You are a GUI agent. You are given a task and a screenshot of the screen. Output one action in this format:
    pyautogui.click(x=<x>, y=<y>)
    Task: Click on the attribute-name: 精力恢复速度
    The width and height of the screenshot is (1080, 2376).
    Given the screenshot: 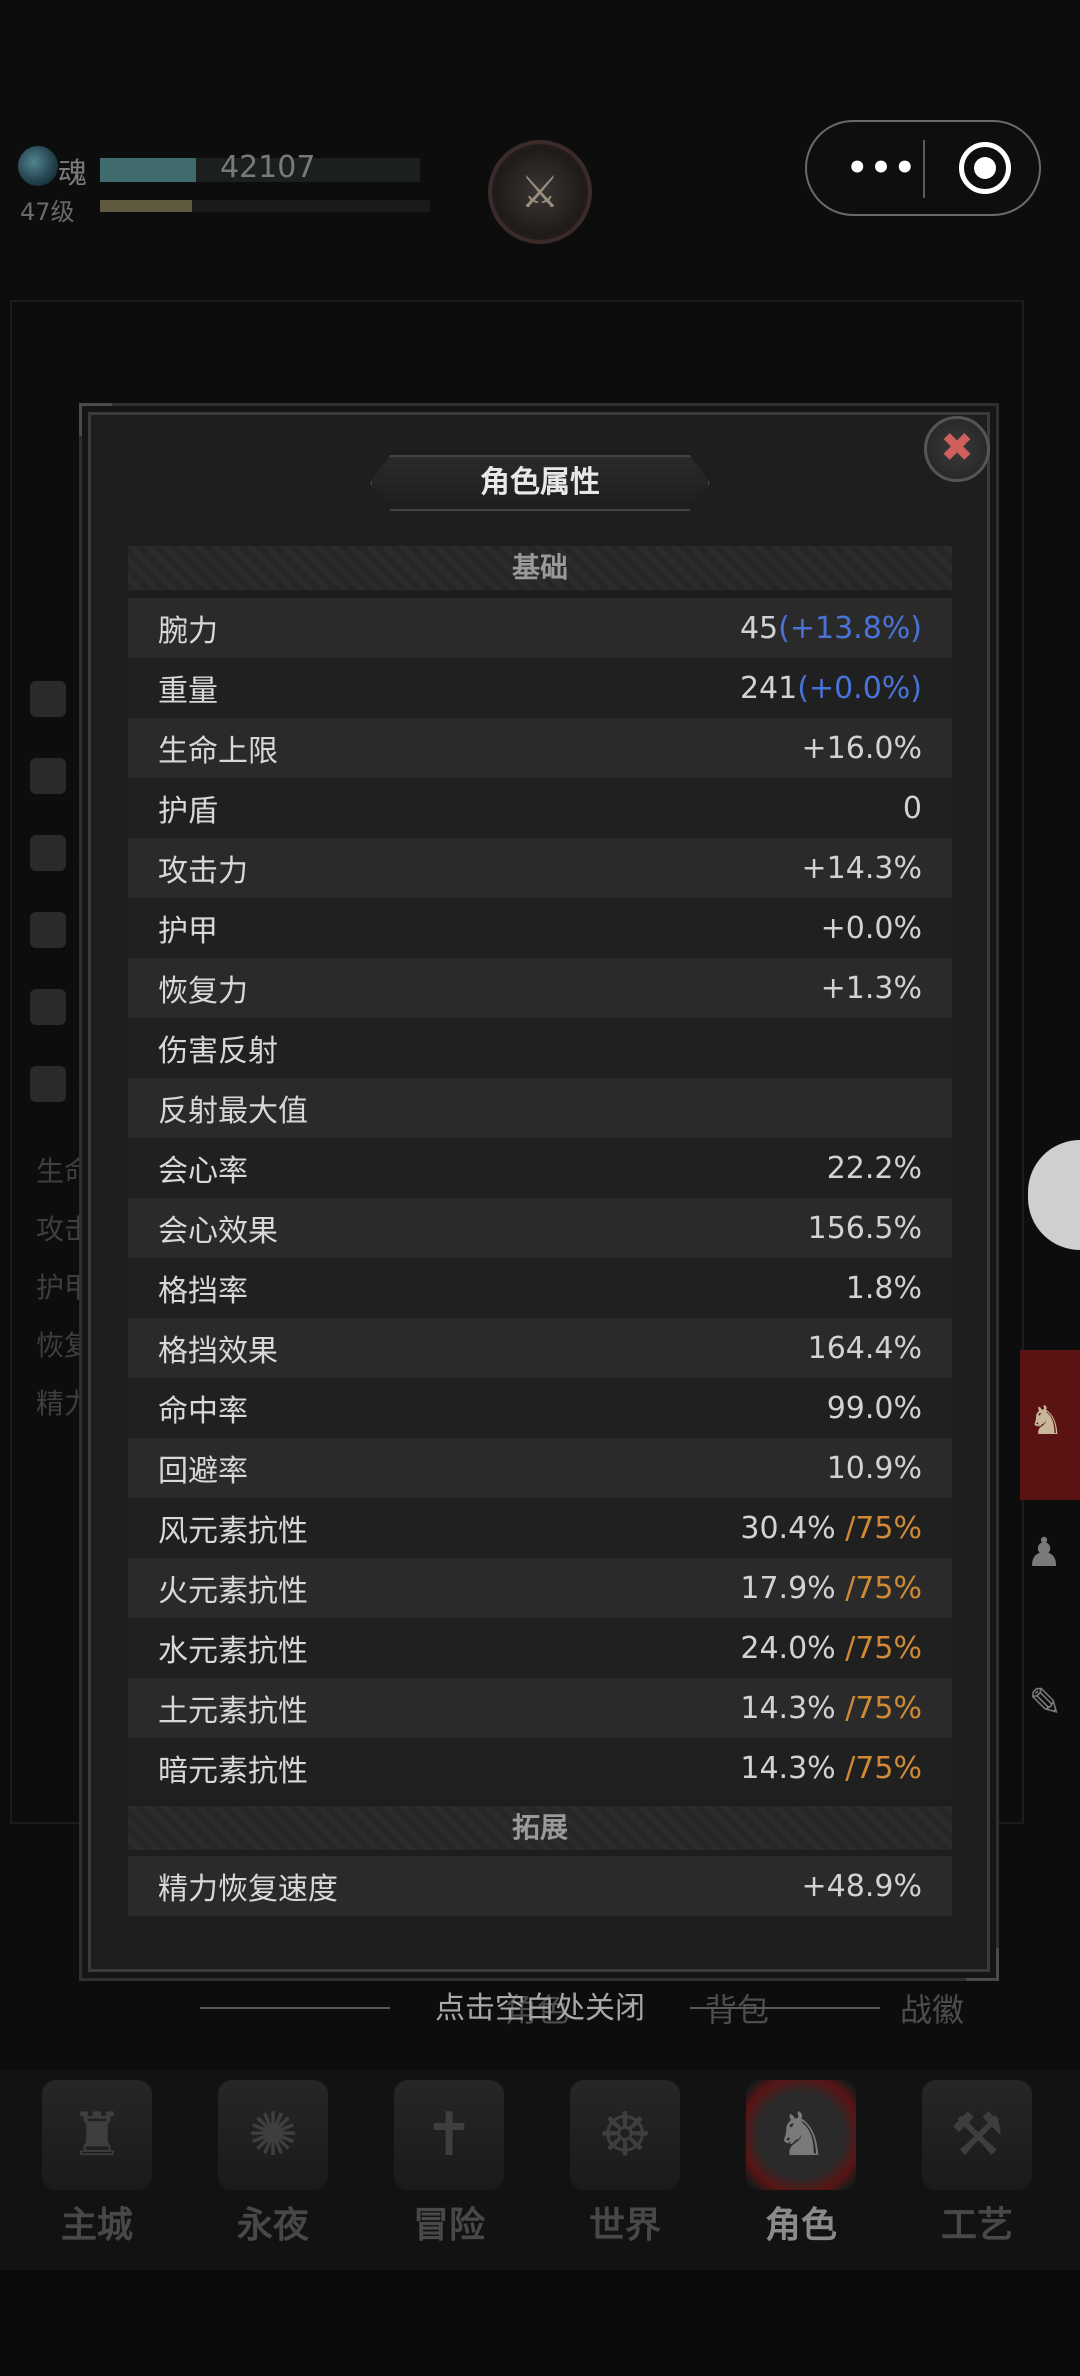 What is the action you would take?
    pyautogui.click(x=248, y=1889)
    